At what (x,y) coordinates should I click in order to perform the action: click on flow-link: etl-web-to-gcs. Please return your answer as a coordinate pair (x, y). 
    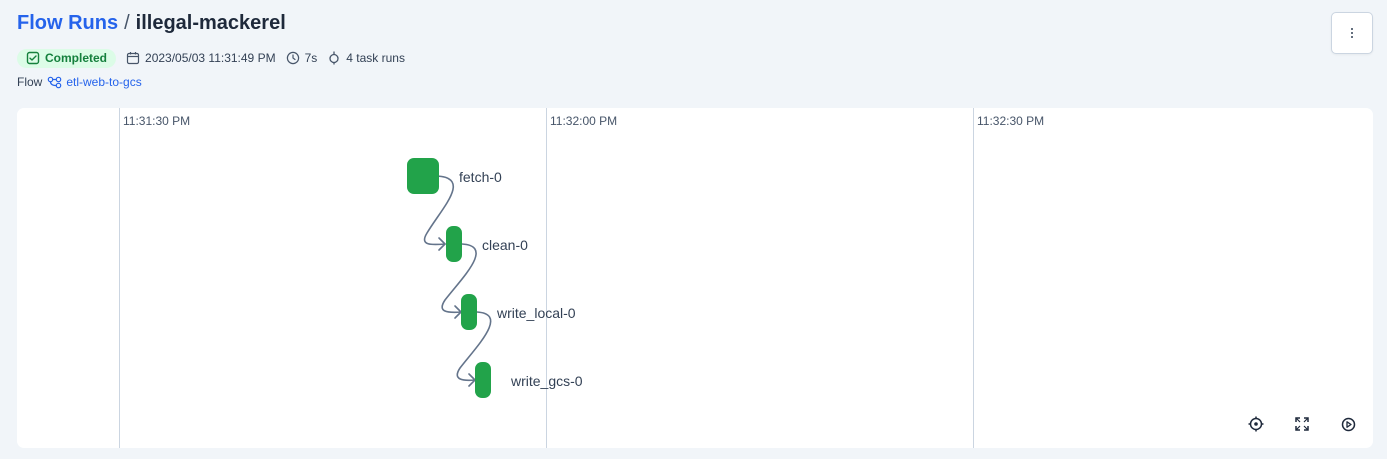
    Looking at the image, I should click on (94, 82).